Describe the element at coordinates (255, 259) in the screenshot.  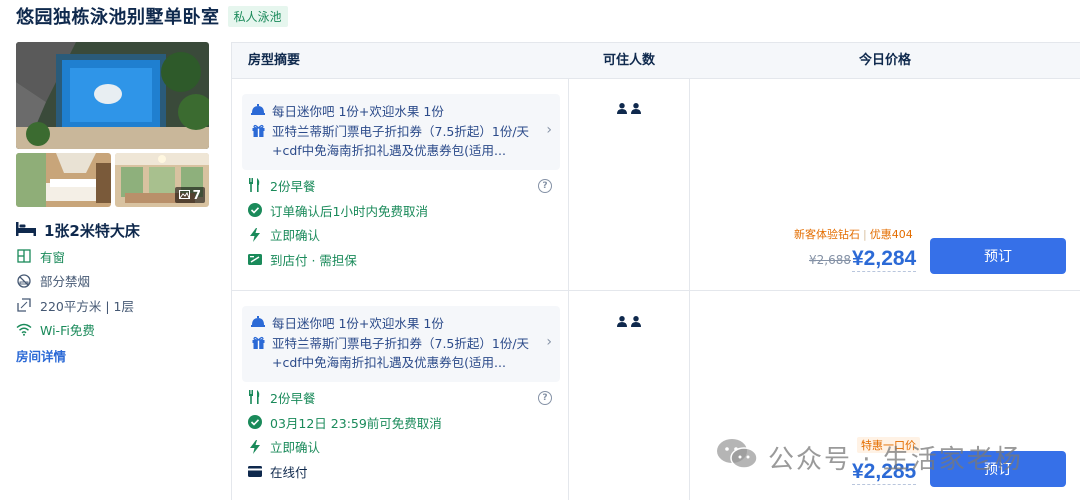
I see `pay-at-hotel-icon` at that location.